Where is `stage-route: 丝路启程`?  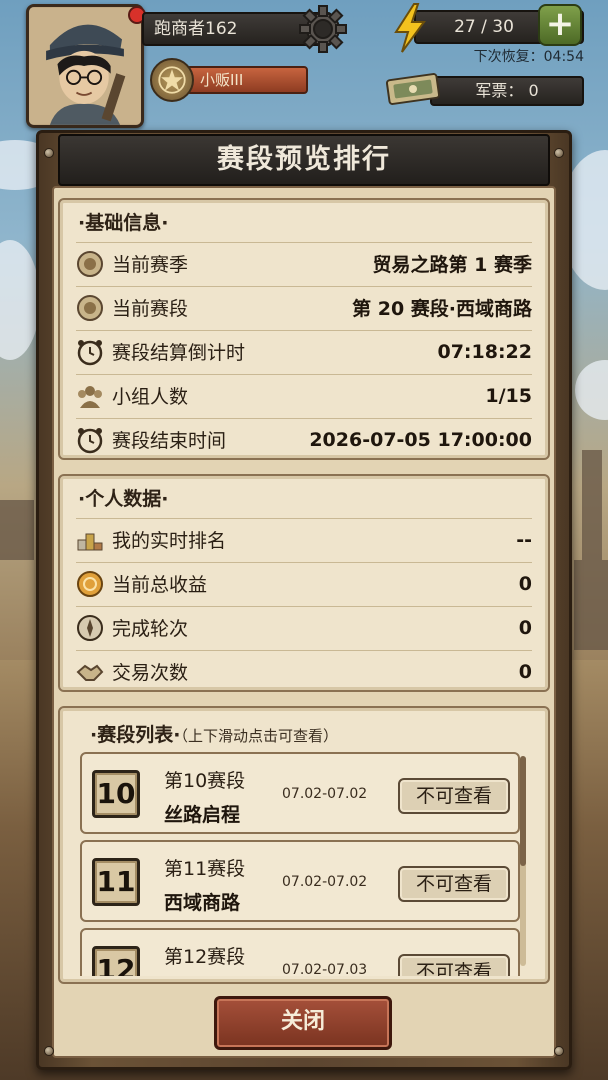 stage-route: 丝路启程 is located at coordinates (202, 815).